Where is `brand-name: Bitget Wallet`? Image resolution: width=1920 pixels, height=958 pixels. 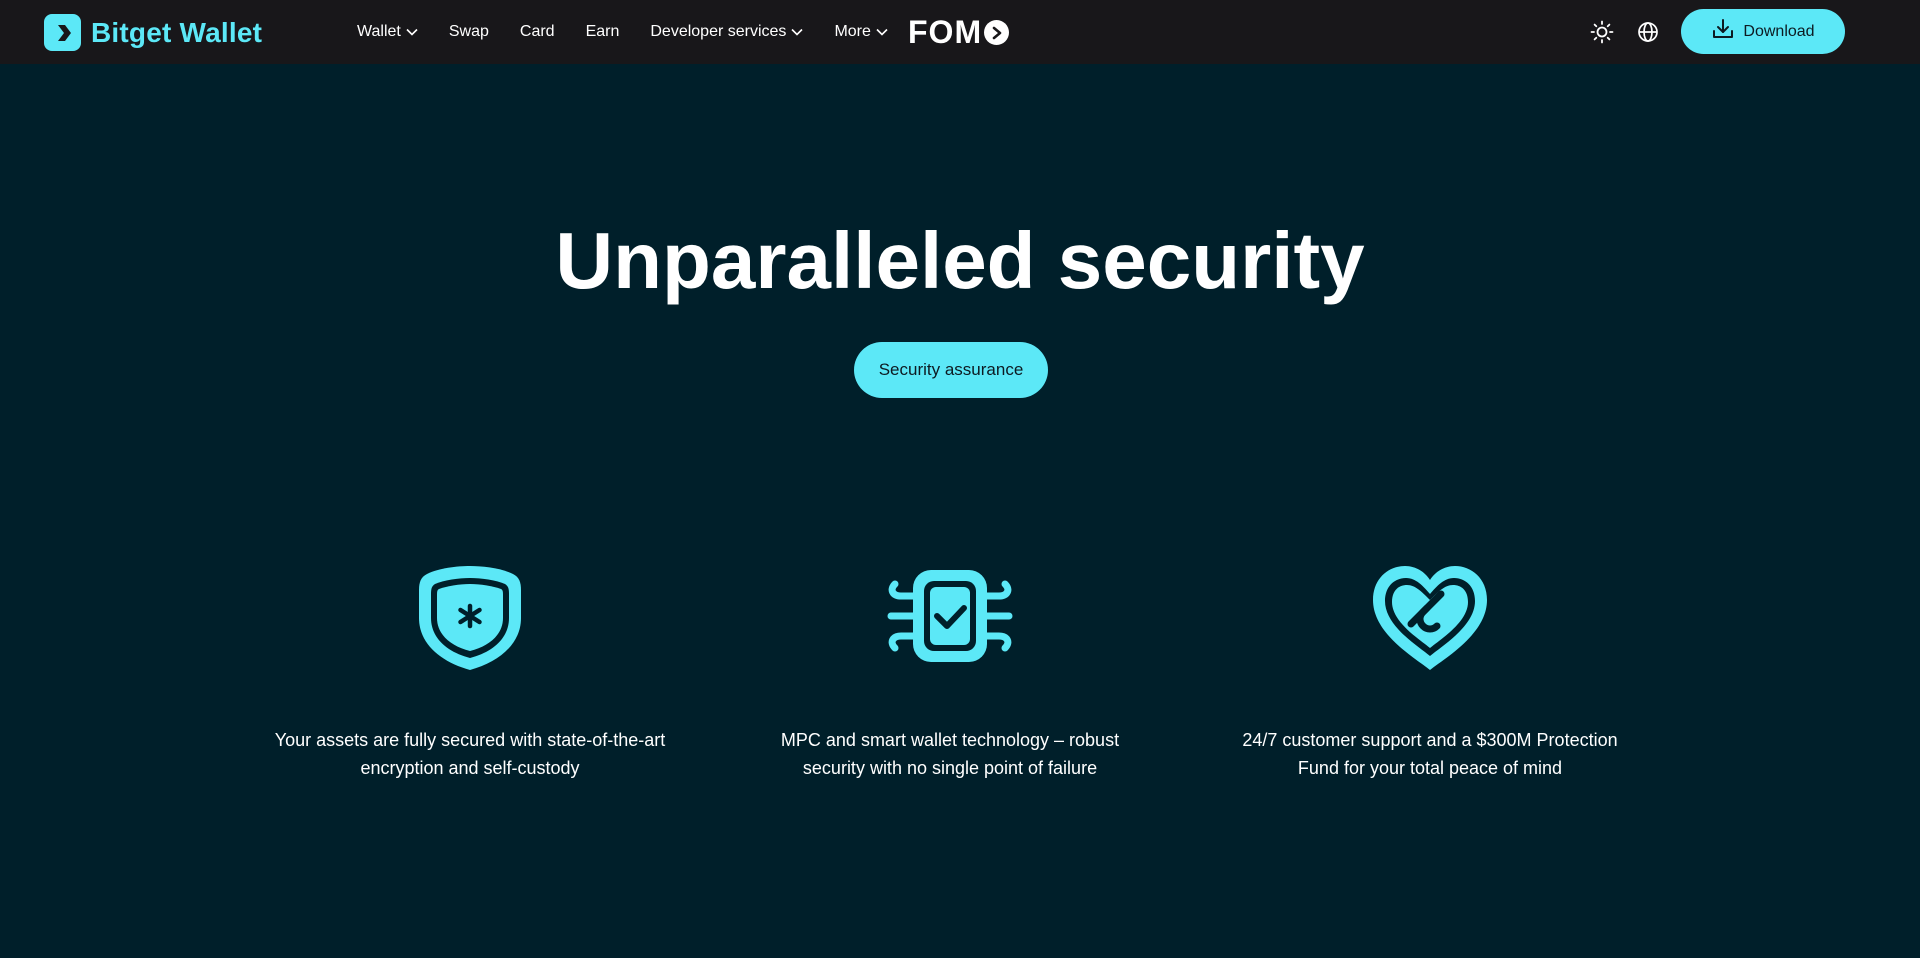 brand-name: Bitget Wallet is located at coordinates (177, 32).